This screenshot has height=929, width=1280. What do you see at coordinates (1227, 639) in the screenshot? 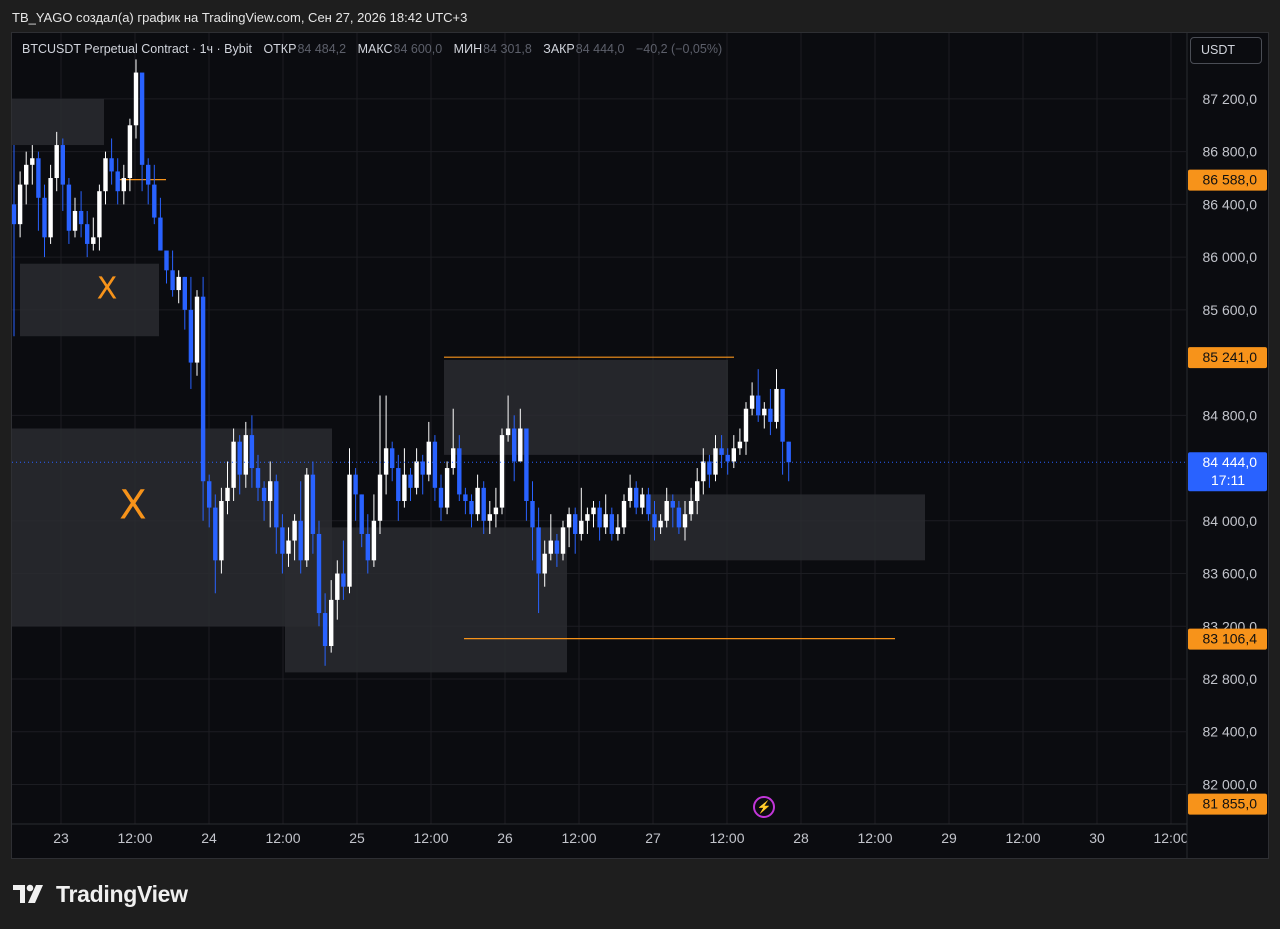
I see `price-label: 83 106,4` at bounding box center [1227, 639].